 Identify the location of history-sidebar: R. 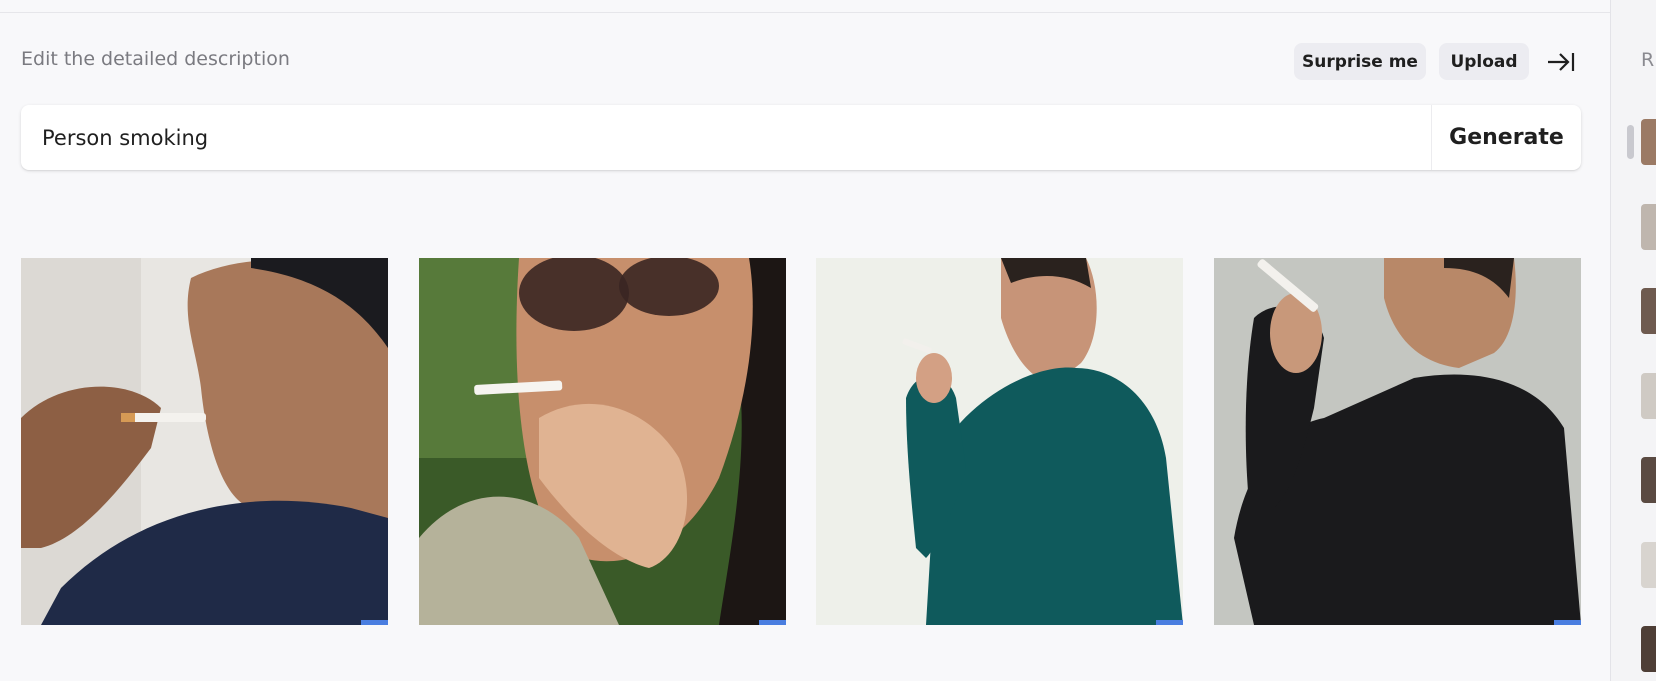
(1633, 340).